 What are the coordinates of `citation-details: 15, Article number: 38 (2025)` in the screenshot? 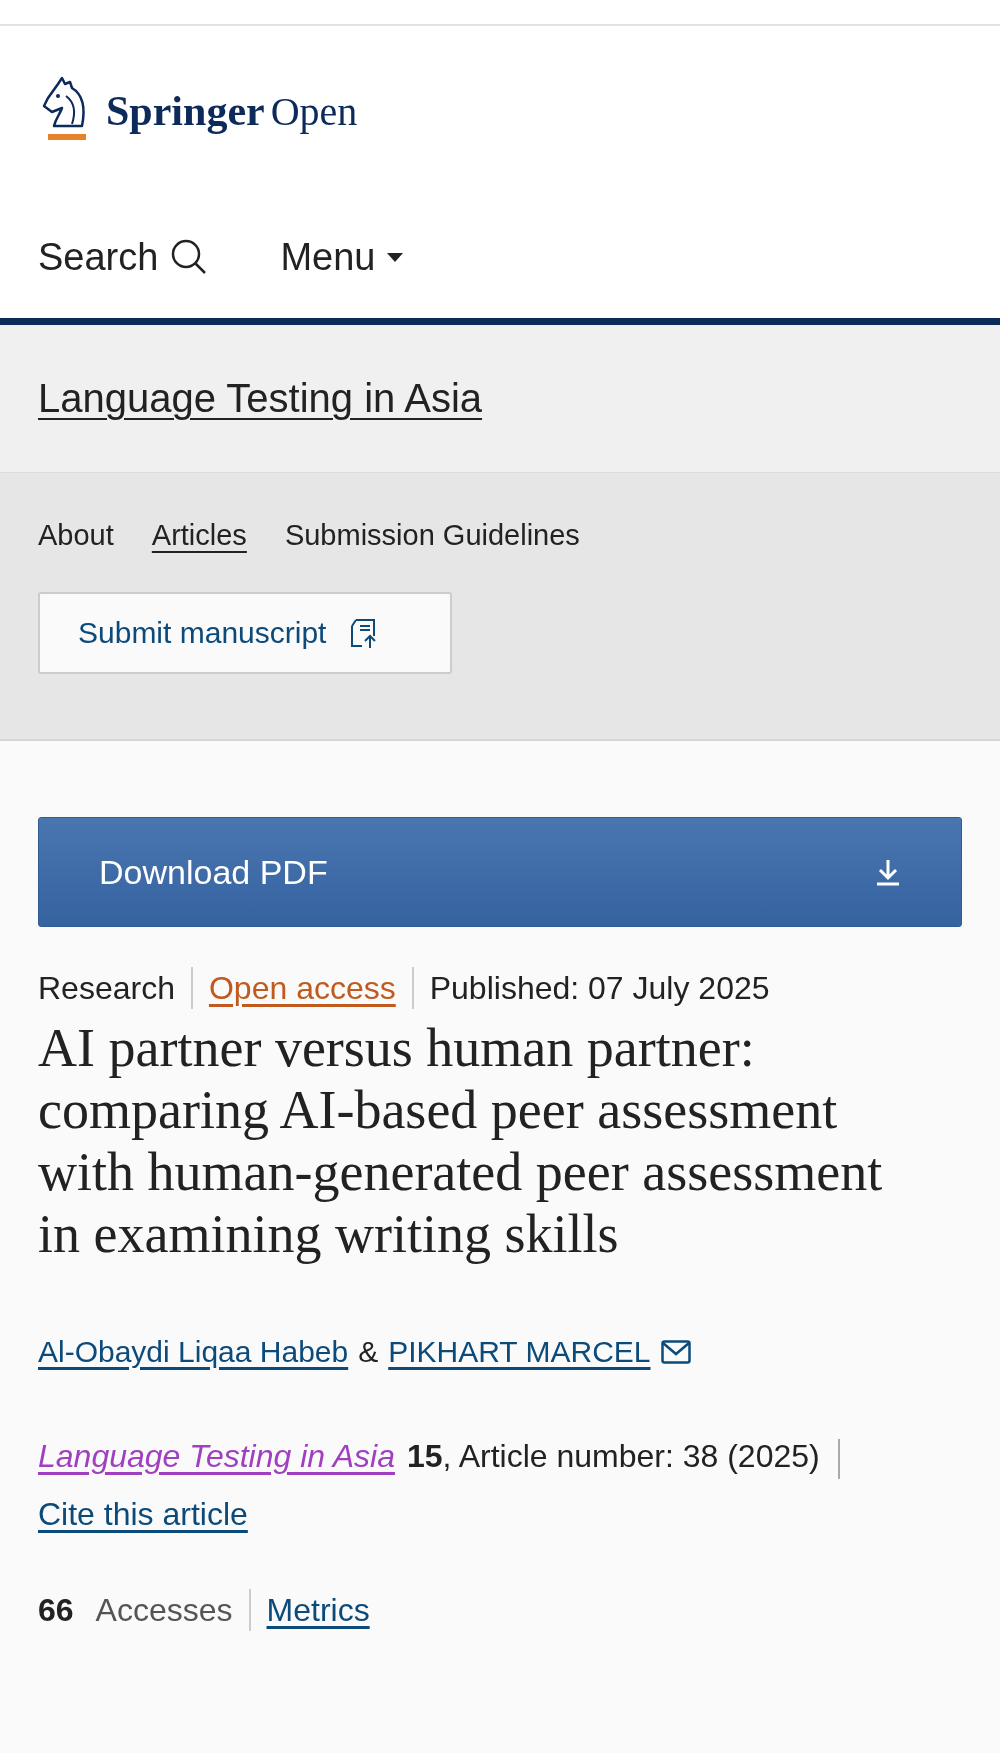 It's located at (613, 1456).